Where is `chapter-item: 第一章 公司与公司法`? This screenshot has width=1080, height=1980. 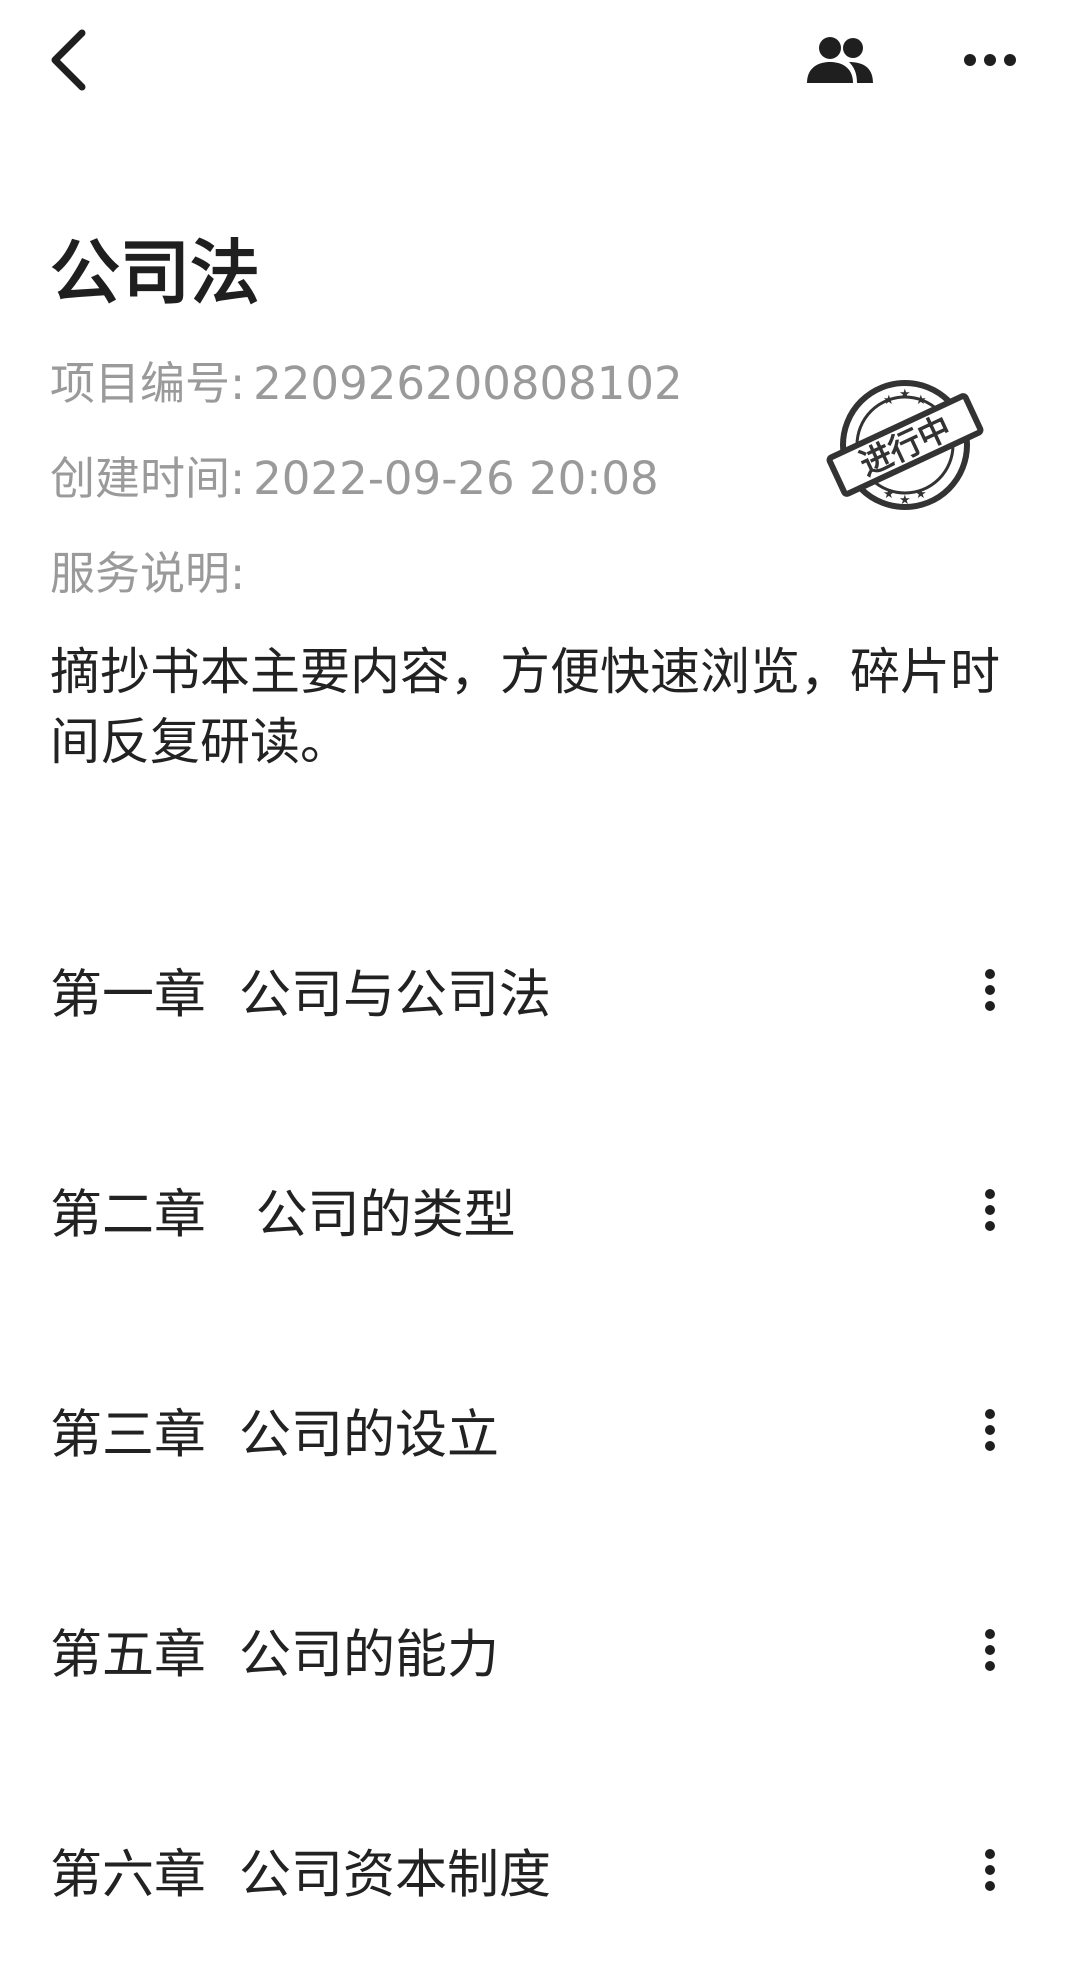 chapter-item: 第一章 公司与公司法 is located at coordinates (540, 990).